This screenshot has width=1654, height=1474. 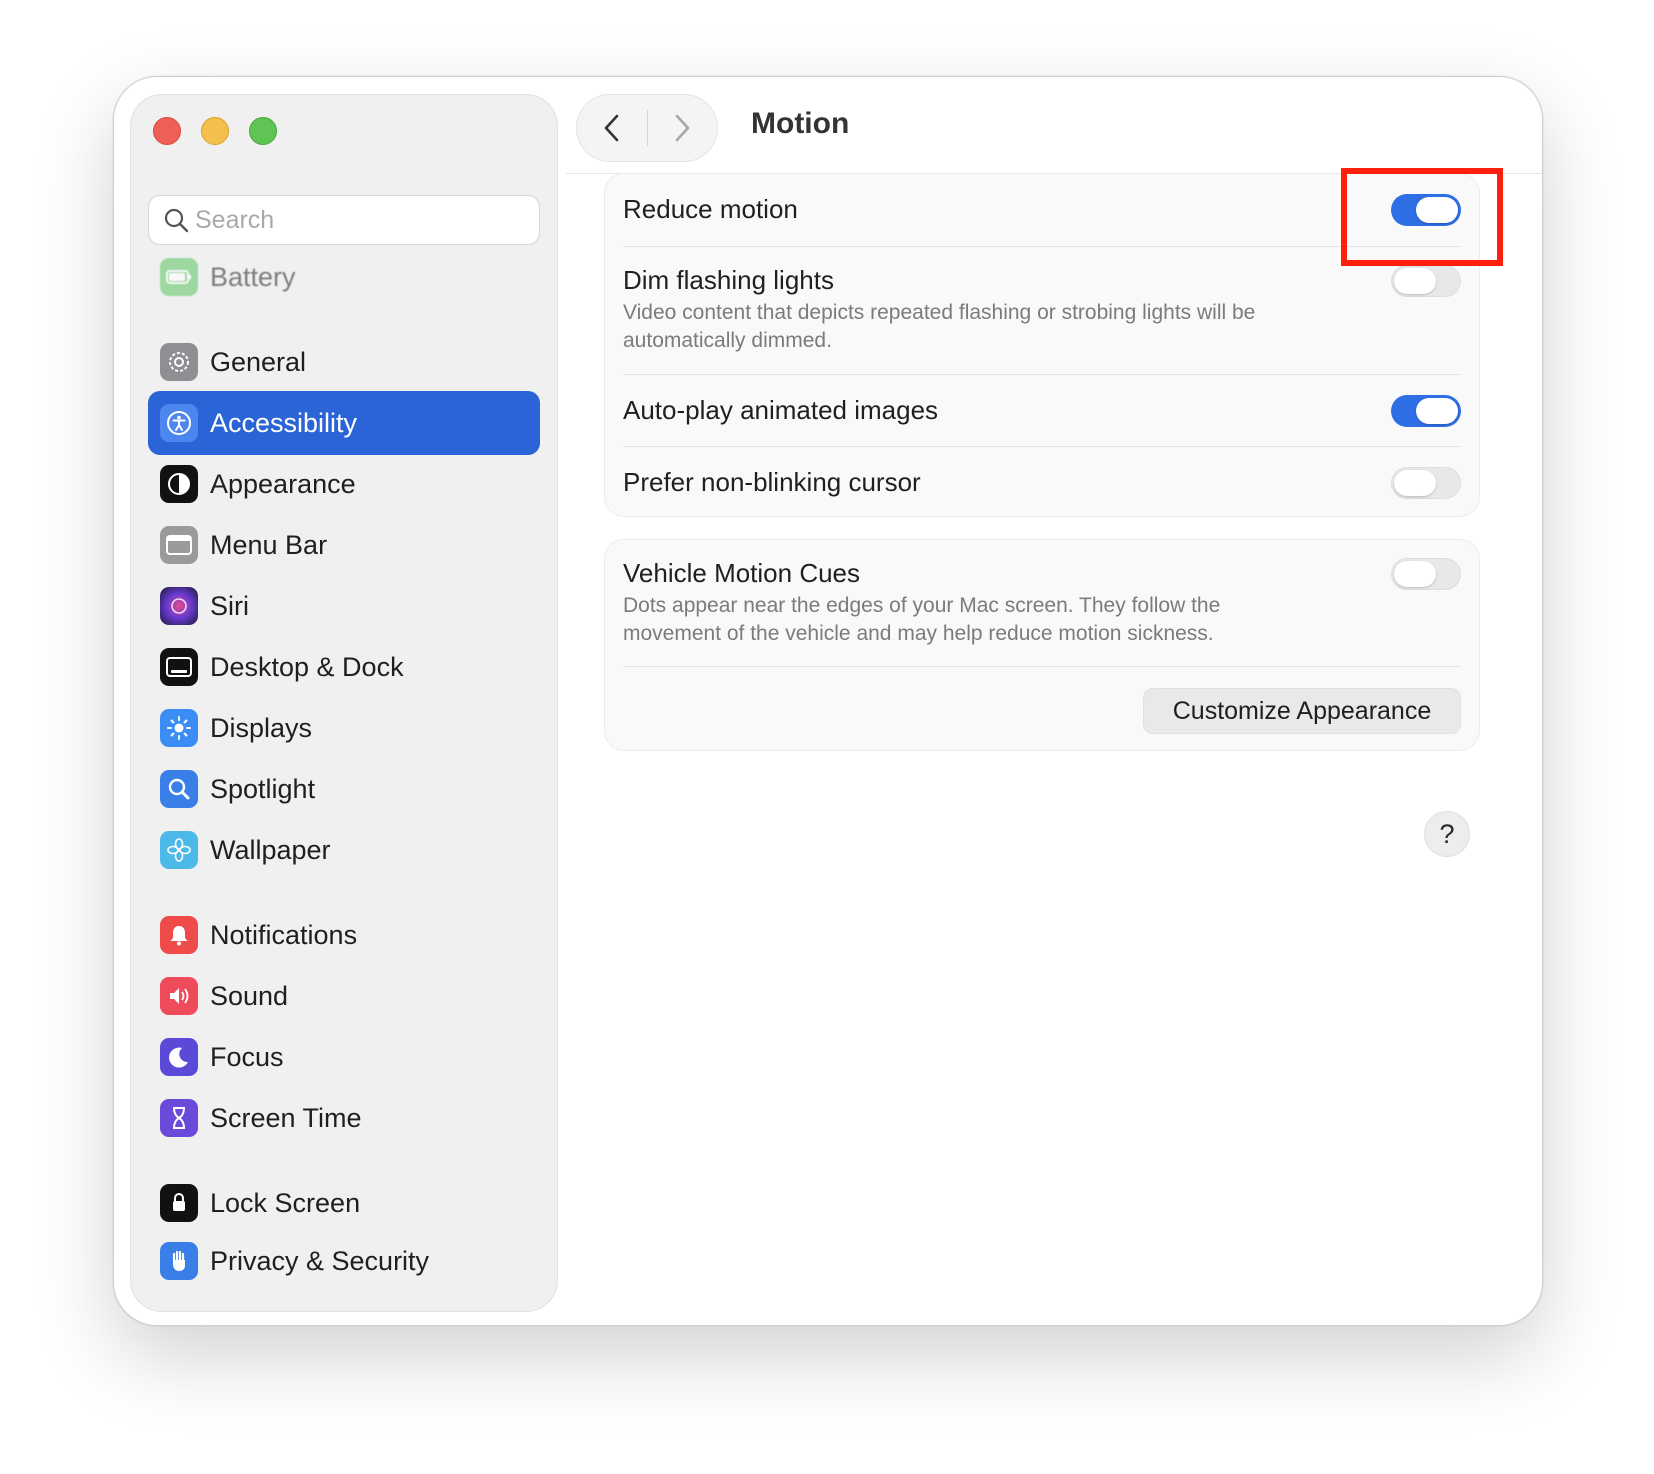 I want to click on spotlight-icon, so click(x=179, y=789).